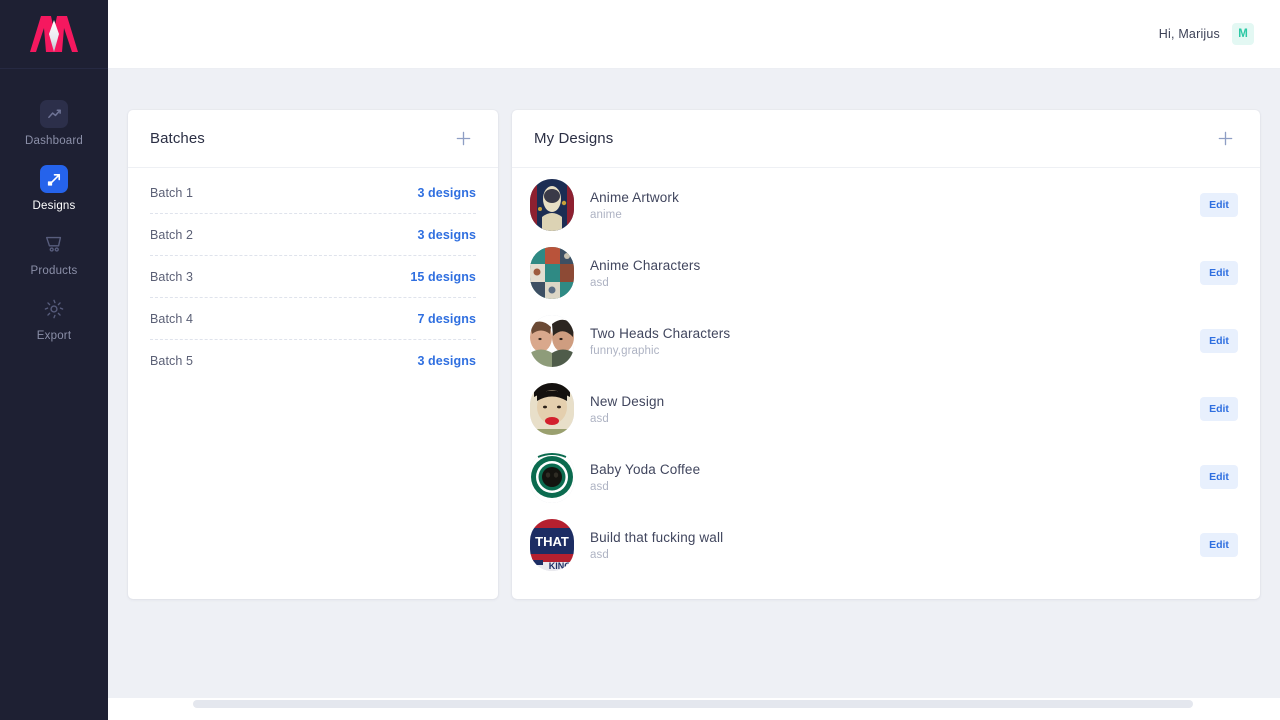 The width and height of the screenshot is (1280, 720). What do you see at coordinates (552, 341) in the screenshot?
I see `two-heads-thumb` at bounding box center [552, 341].